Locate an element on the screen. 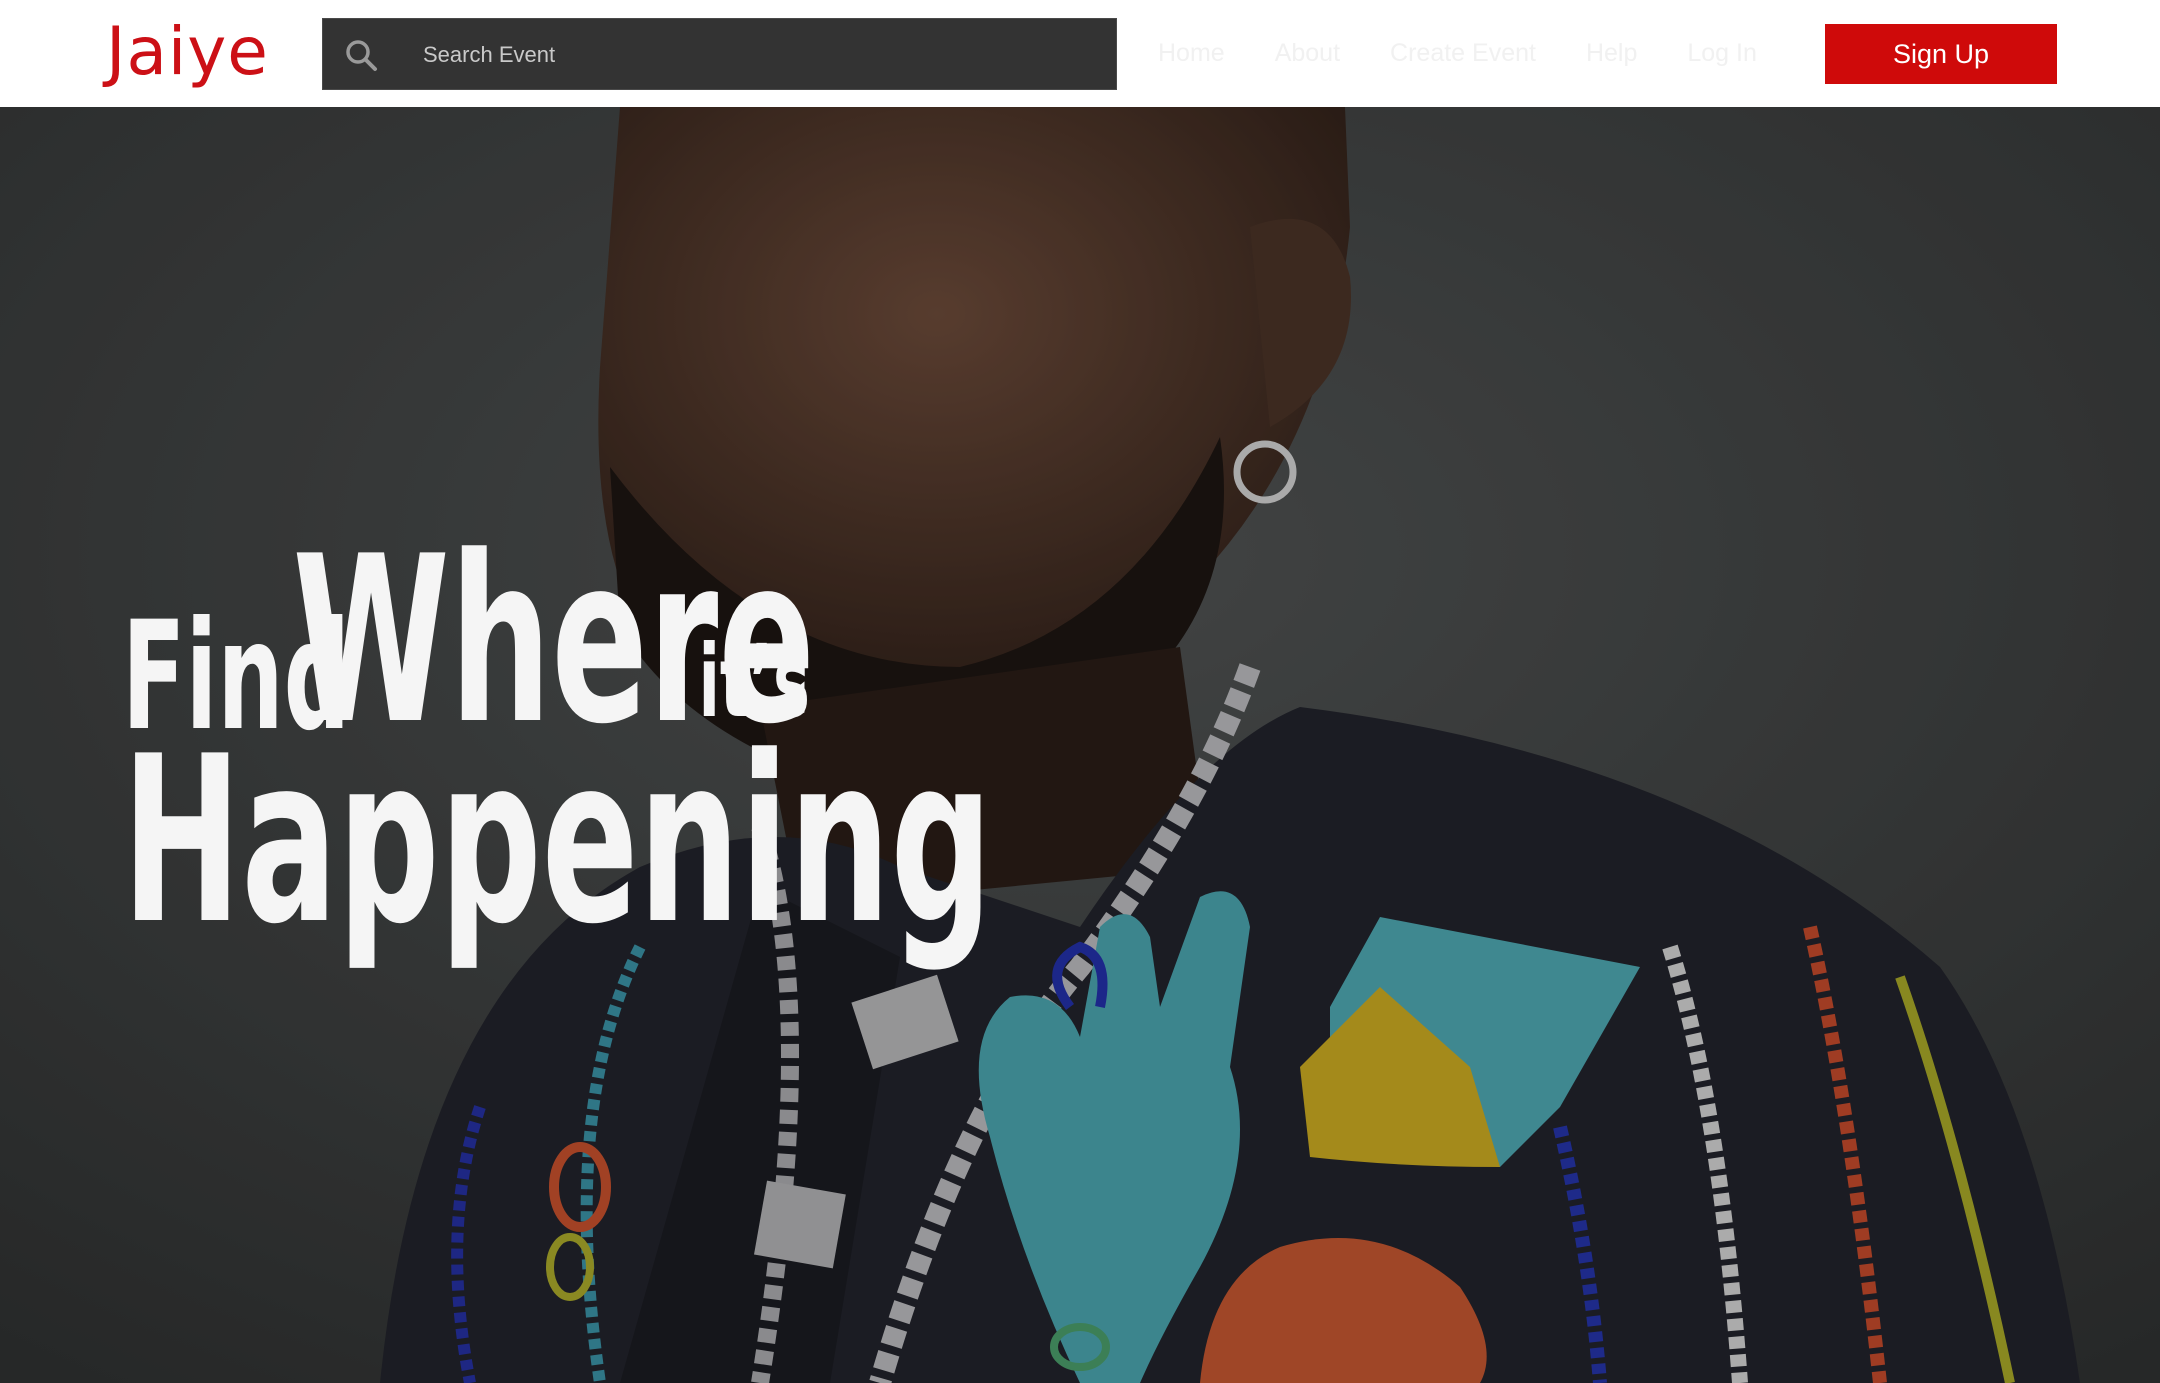  nav-create-event-link: Create Event is located at coordinates (1463, 53).